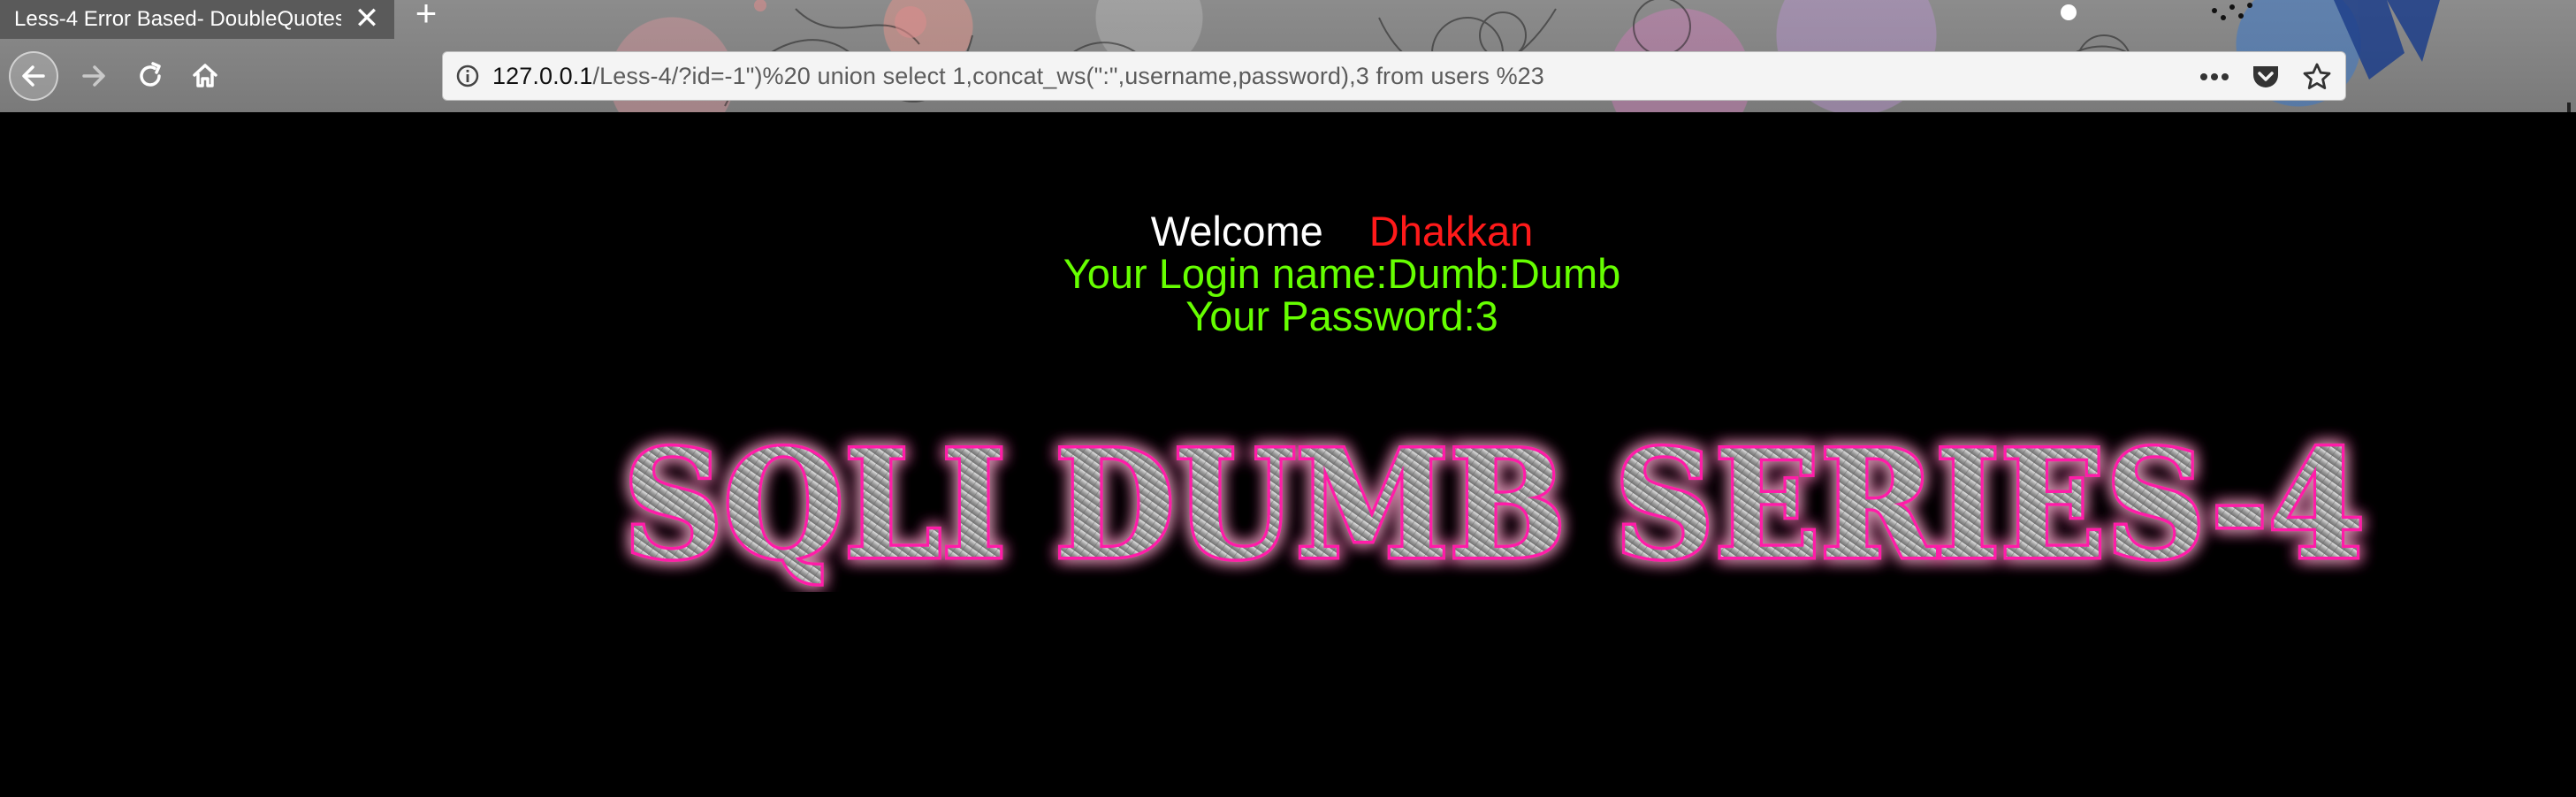  I want to click on welcome-name: Dhakkan, so click(1451, 231).